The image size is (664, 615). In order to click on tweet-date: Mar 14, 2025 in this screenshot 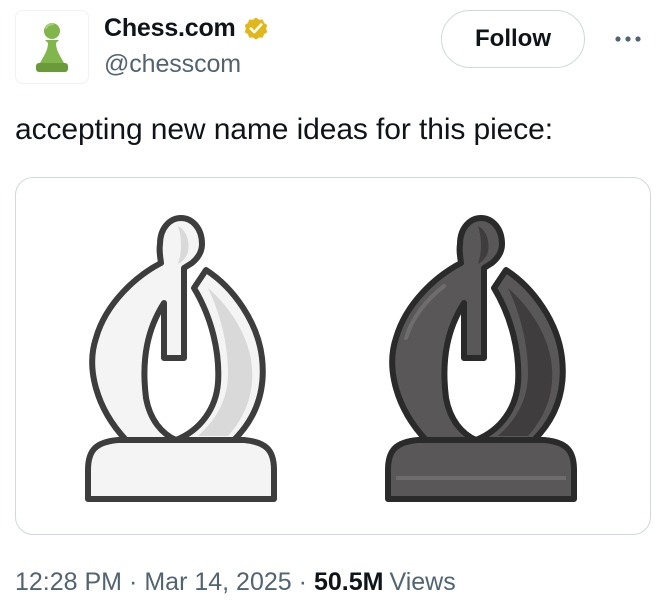, I will do `click(217, 582)`.